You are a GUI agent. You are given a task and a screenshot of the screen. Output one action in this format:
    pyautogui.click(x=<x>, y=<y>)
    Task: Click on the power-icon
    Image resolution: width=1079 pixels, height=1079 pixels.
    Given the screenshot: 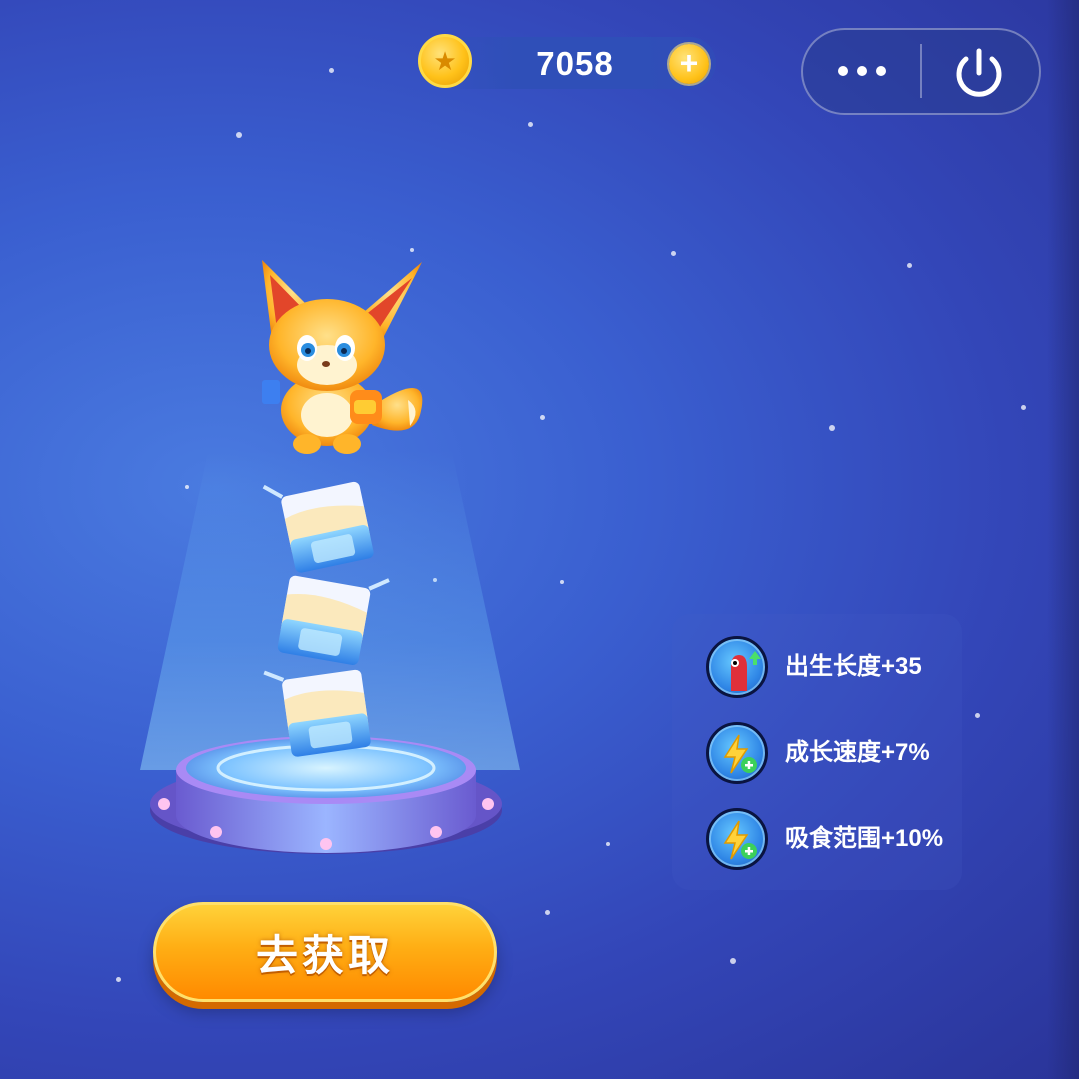 What is the action you would take?
    pyautogui.click(x=979, y=72)
    